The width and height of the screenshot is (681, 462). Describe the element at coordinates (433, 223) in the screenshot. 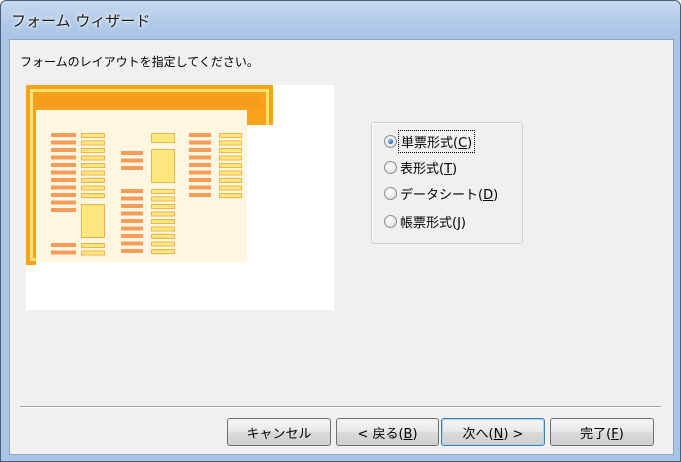

I see `option-justified-label: 帳票形式(J)` at that location.